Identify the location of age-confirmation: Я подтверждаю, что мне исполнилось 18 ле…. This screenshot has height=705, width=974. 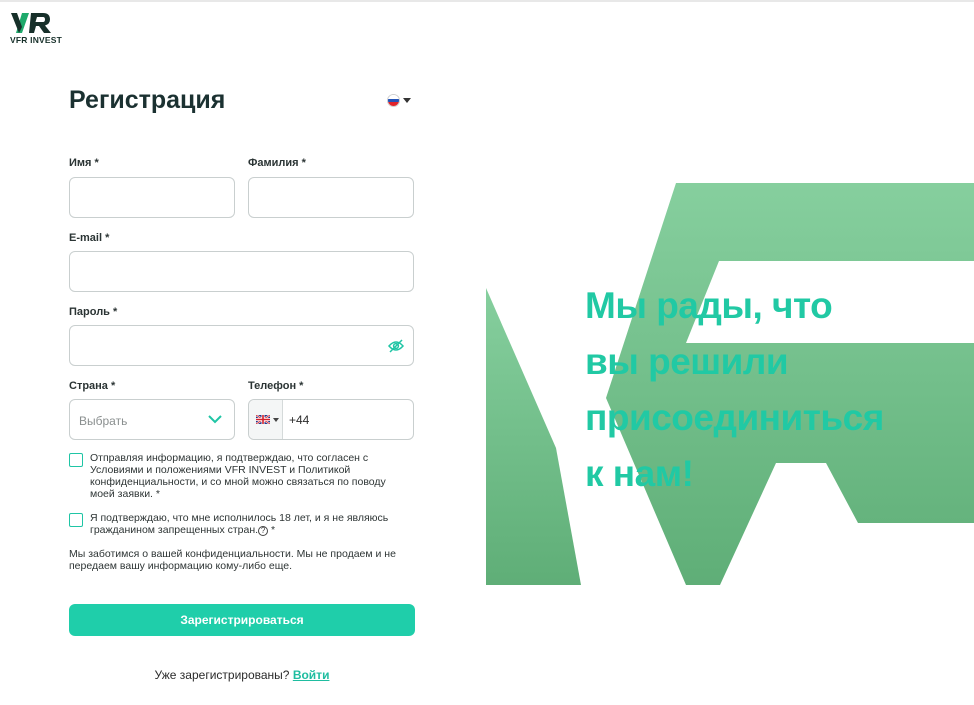
(240, 524).